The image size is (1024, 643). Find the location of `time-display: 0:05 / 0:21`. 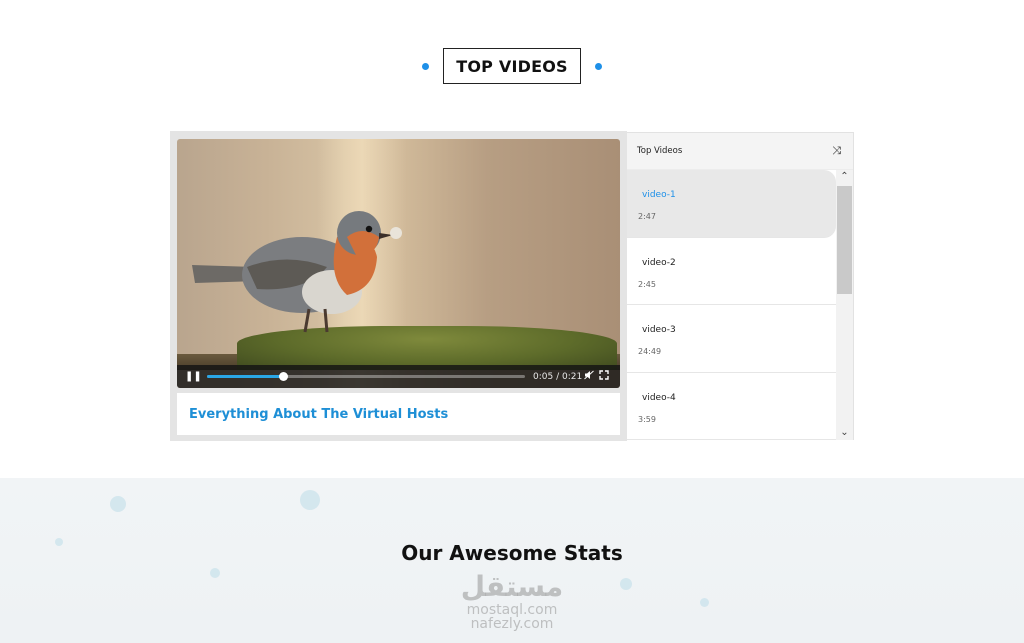

time-display: 0:05 / 0:21 is located at coordinates (558, 376).